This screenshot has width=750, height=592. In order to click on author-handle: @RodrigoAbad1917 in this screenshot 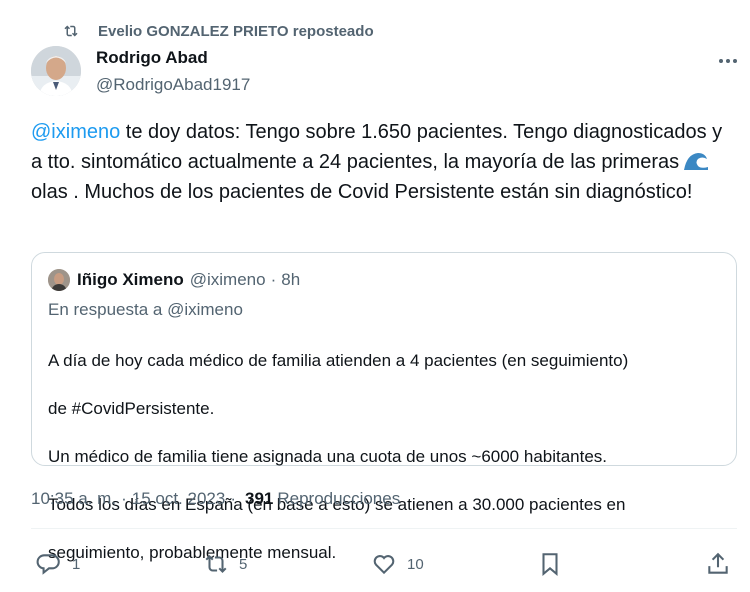, I will do `click(173, 85)`.